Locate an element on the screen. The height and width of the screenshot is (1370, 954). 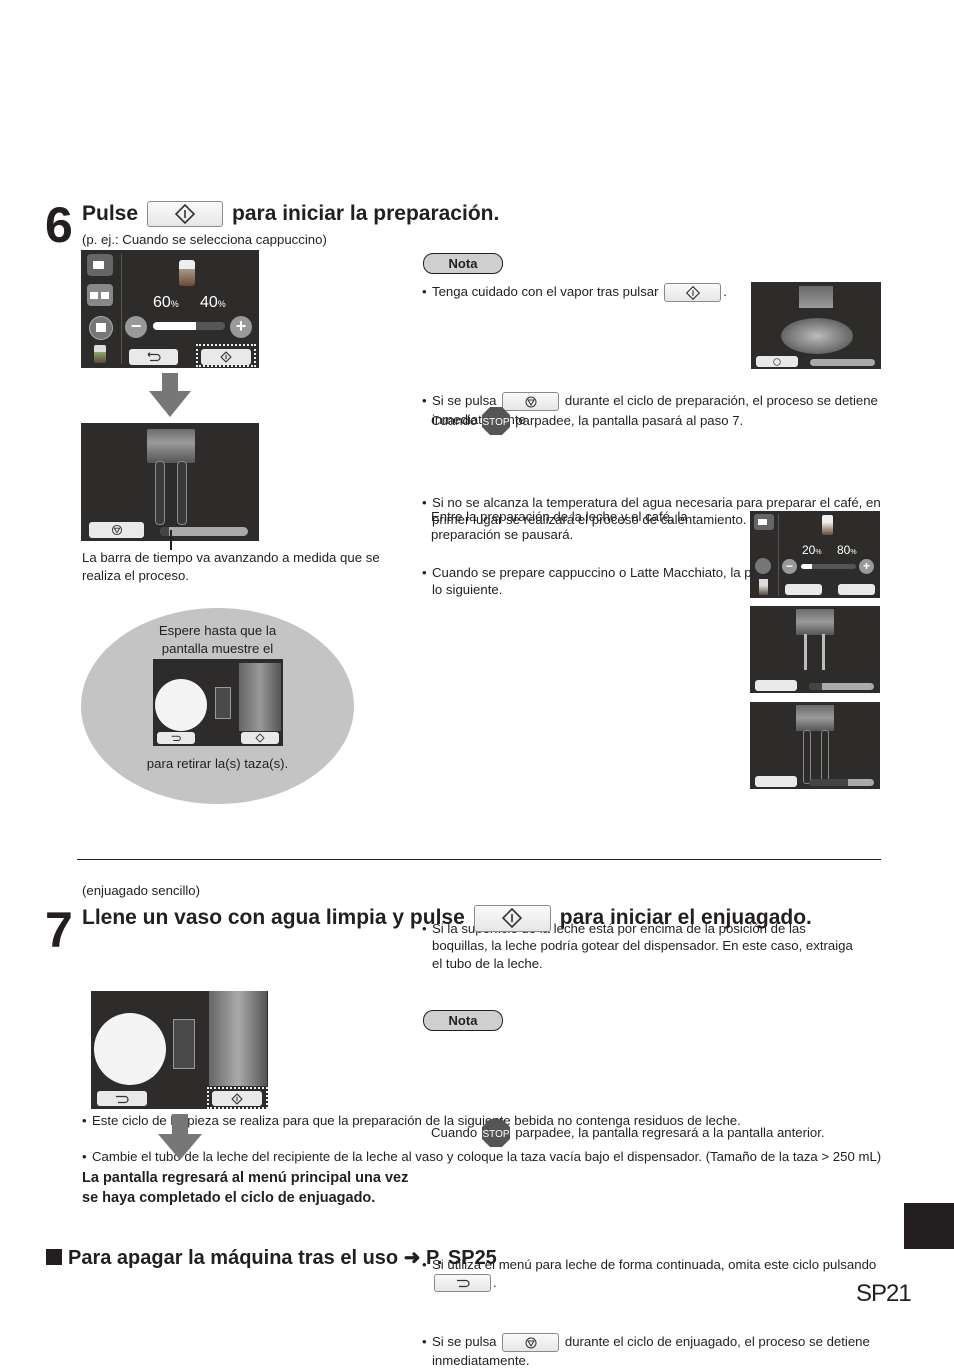
page-number: SP21 is located at coordinates (884, 1293).